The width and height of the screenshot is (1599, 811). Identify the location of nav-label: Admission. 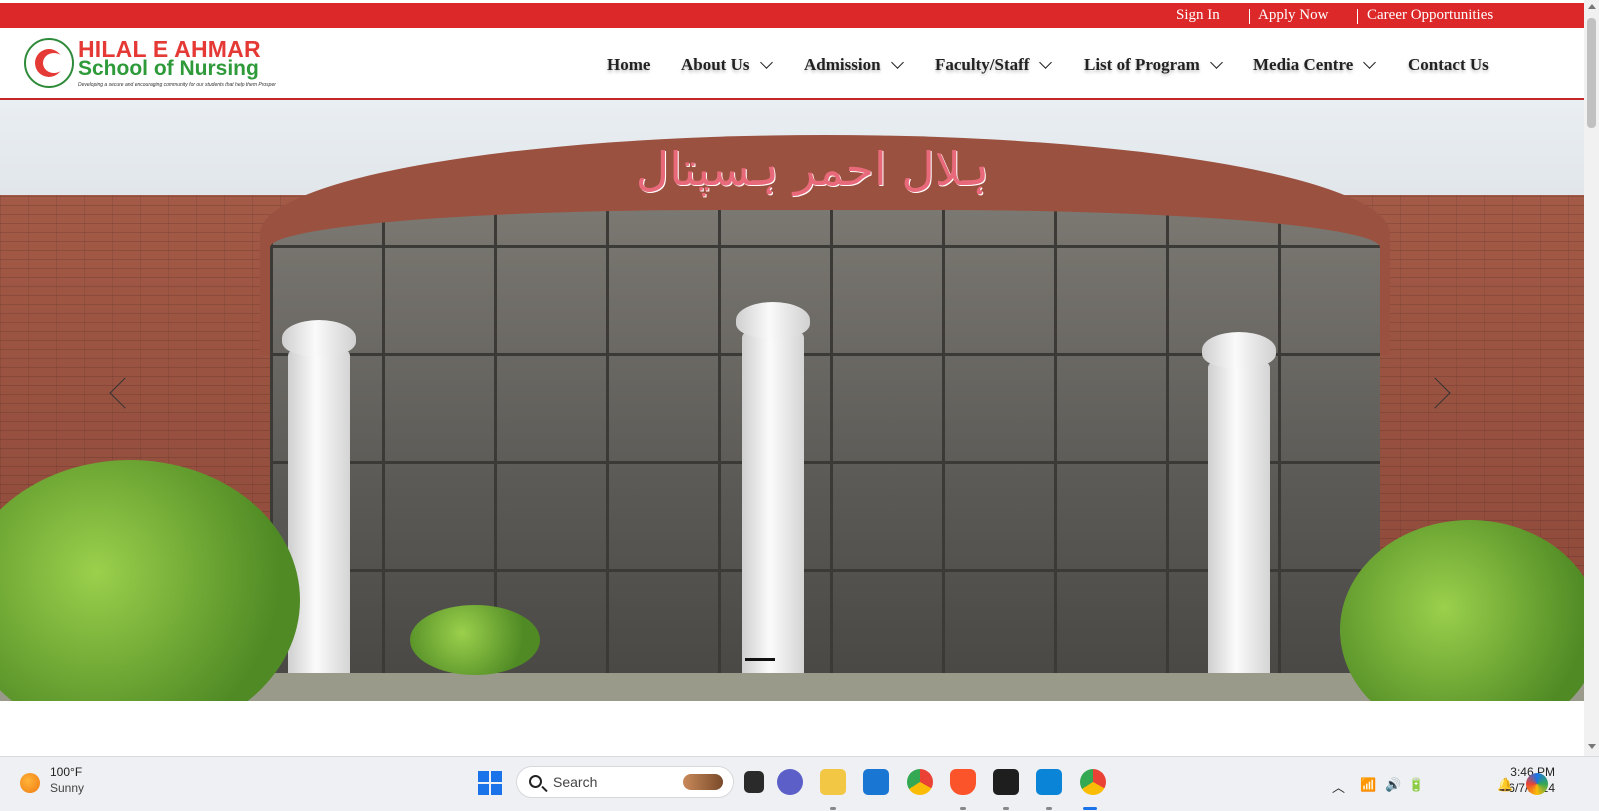
(842, 64).